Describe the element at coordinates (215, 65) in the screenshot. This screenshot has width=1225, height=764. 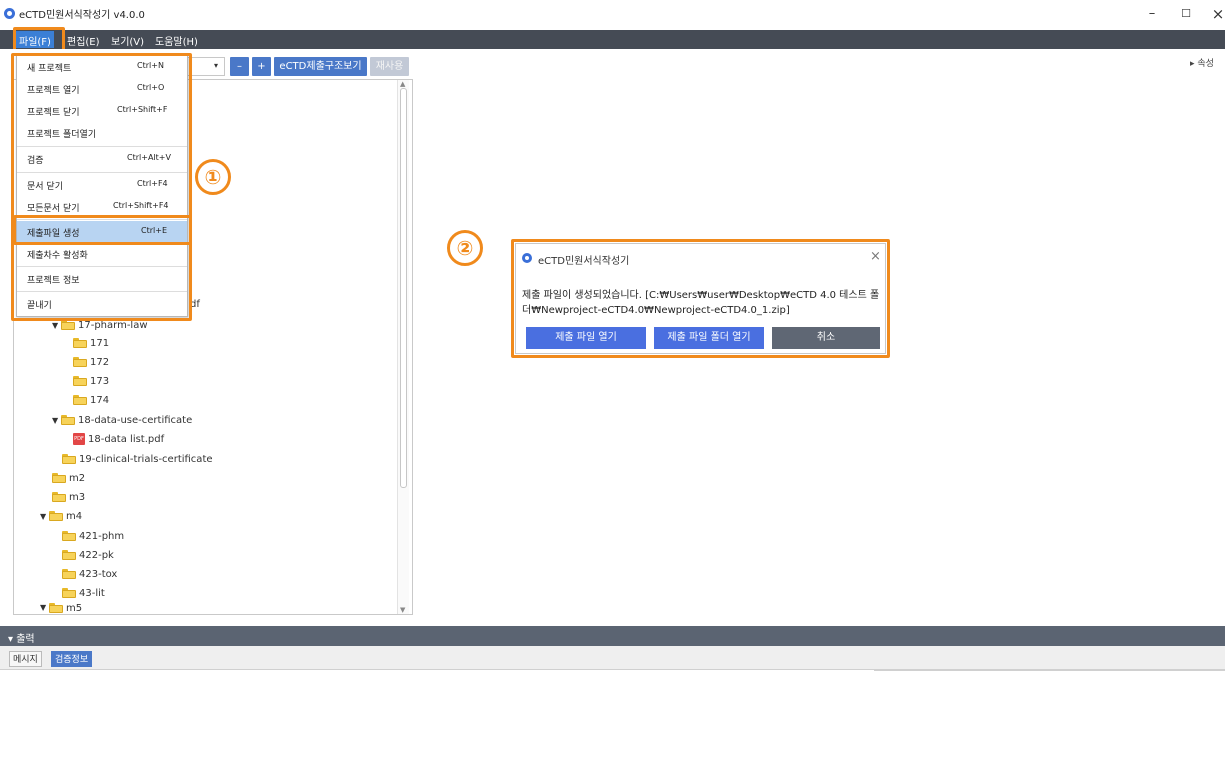
I see `chevron-down-icon: ▾` at that location.